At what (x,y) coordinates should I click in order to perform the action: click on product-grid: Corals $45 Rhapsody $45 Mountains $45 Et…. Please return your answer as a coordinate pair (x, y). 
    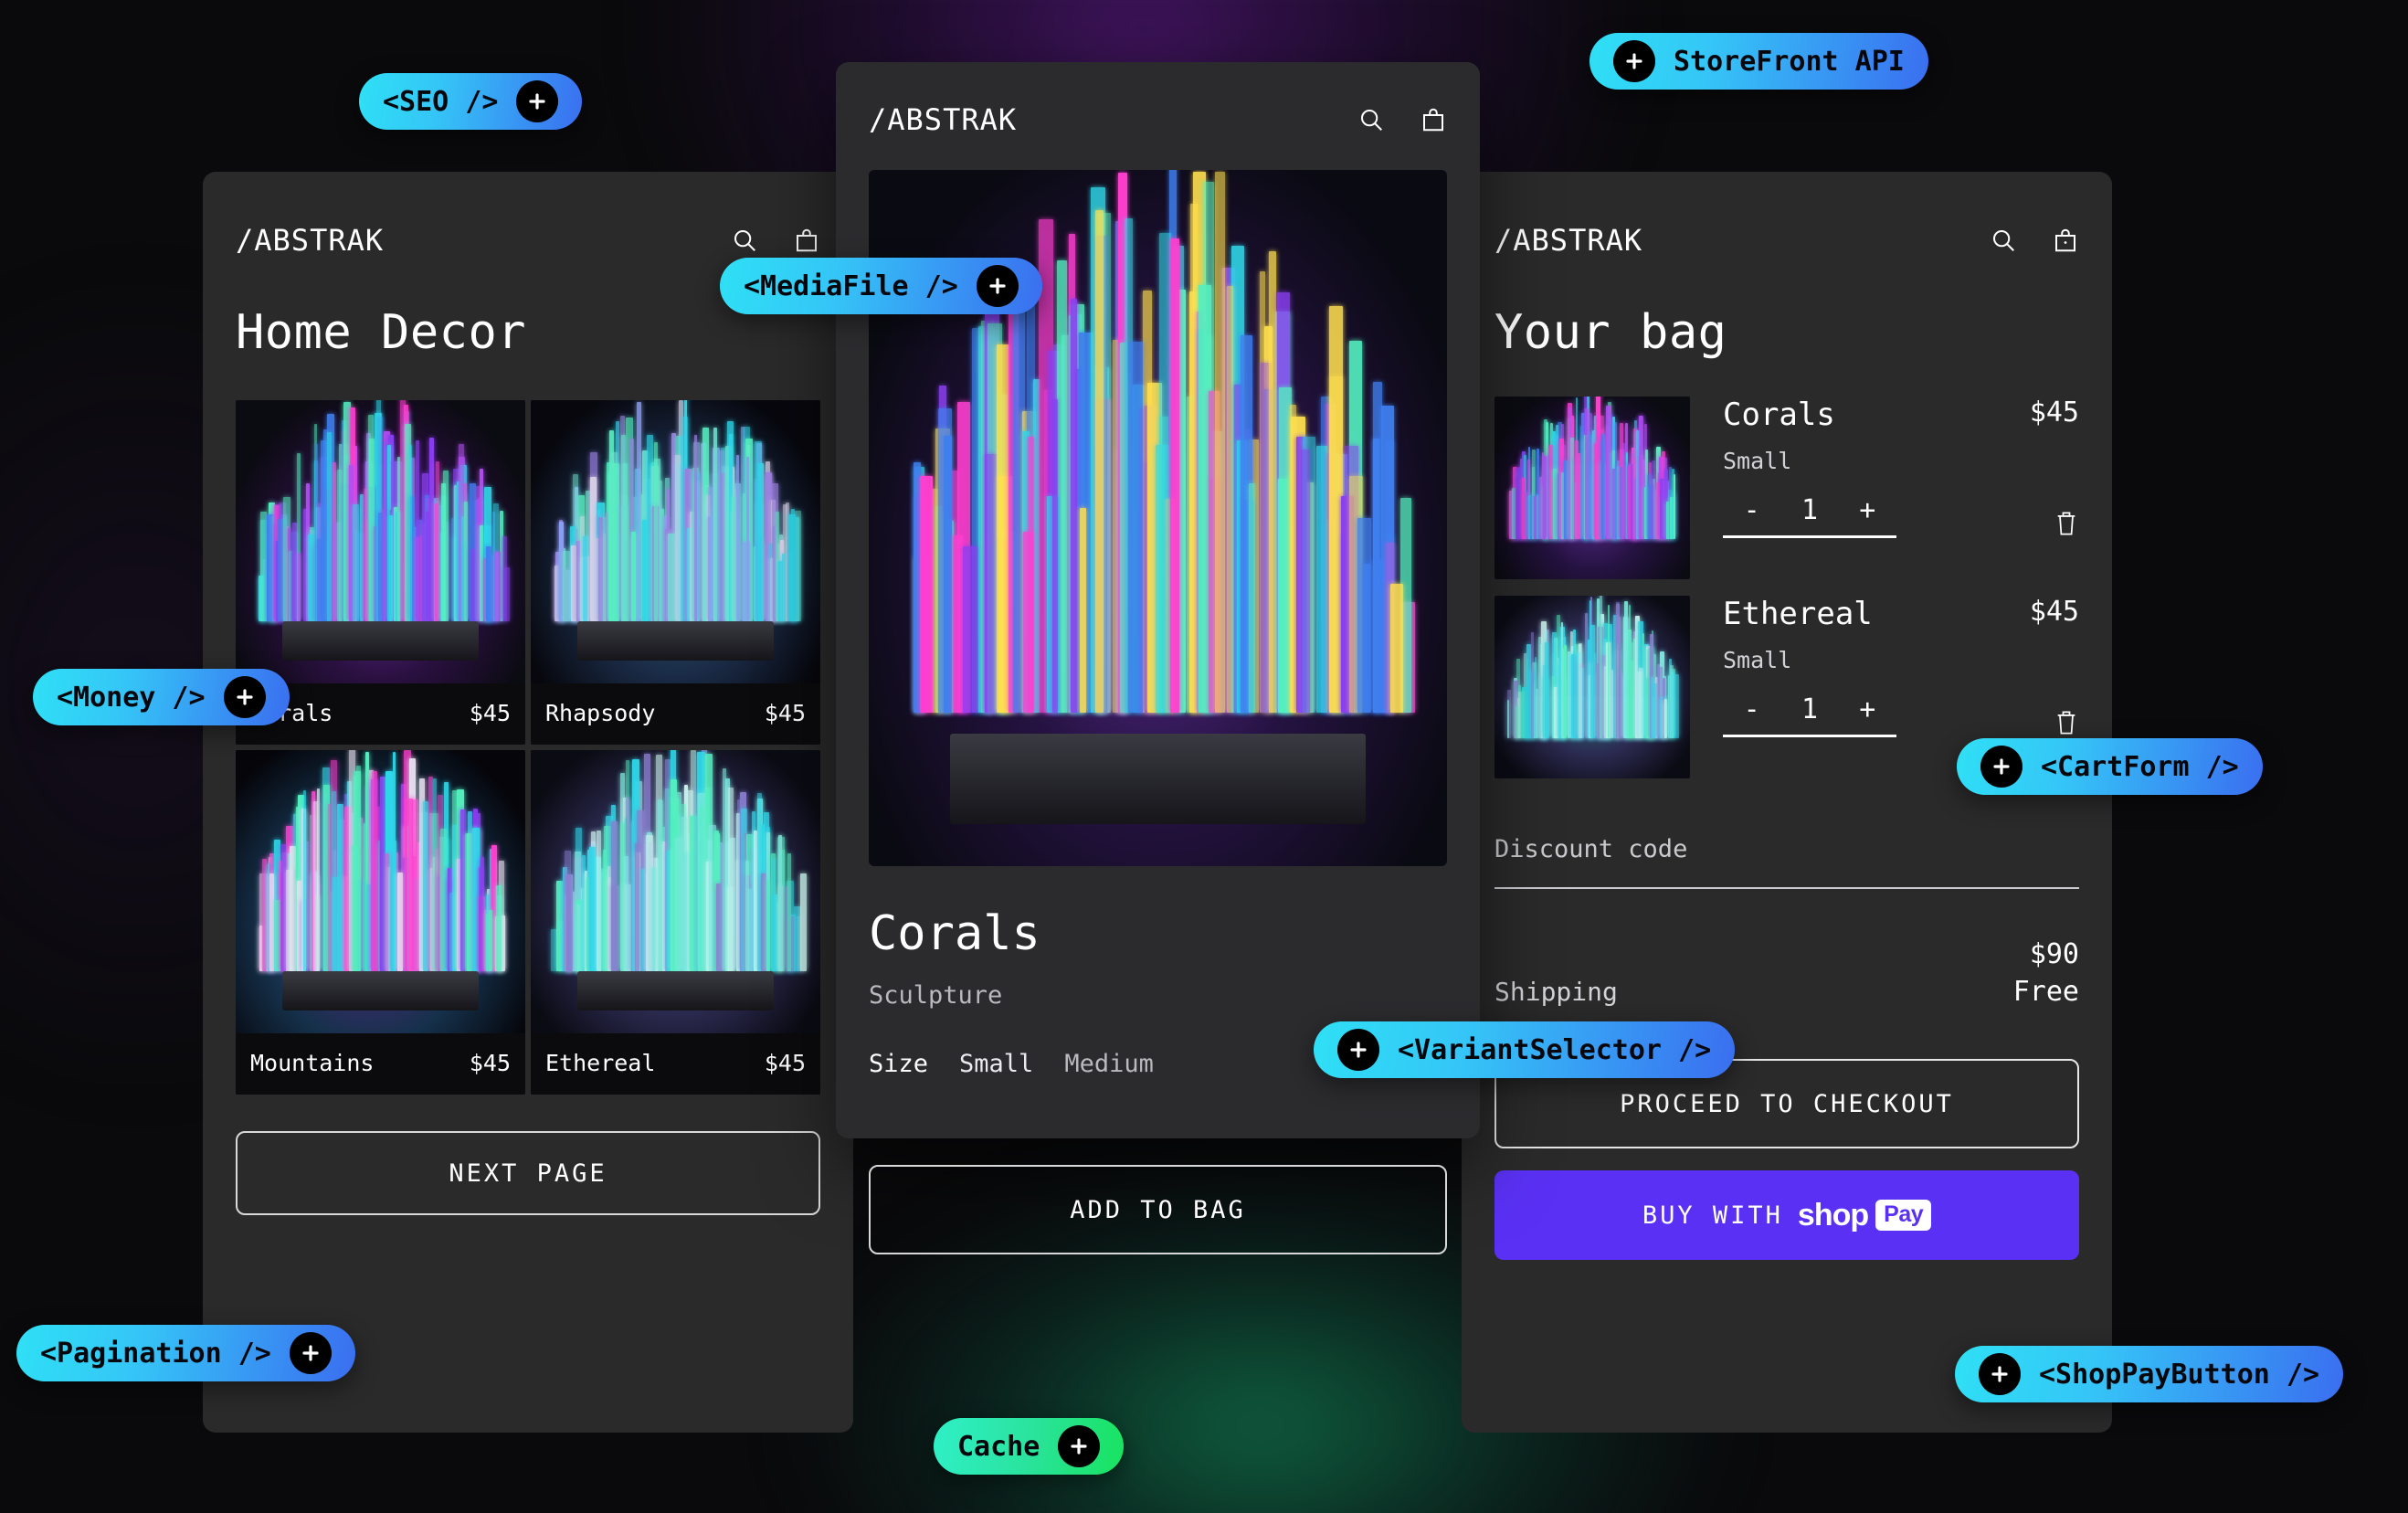
    Looking at the image, I should click on (528, 747).